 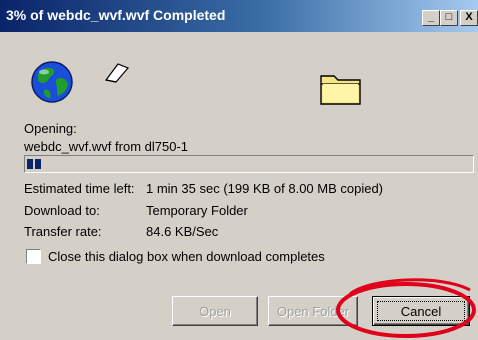 I want to click on close-button: X, so click(x=469, y=18).